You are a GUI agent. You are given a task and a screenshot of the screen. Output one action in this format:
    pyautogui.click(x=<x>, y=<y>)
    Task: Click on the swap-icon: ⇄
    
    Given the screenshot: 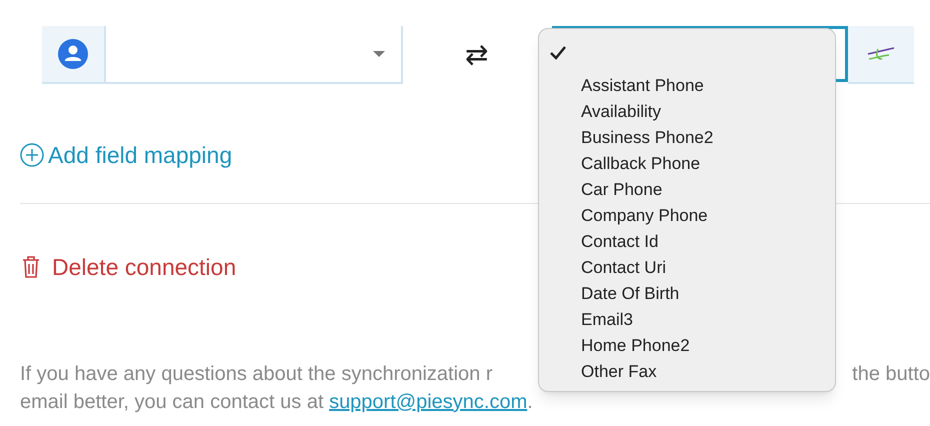 What is the action you would take?
    pyautogui.click(x=476, y=55)
    